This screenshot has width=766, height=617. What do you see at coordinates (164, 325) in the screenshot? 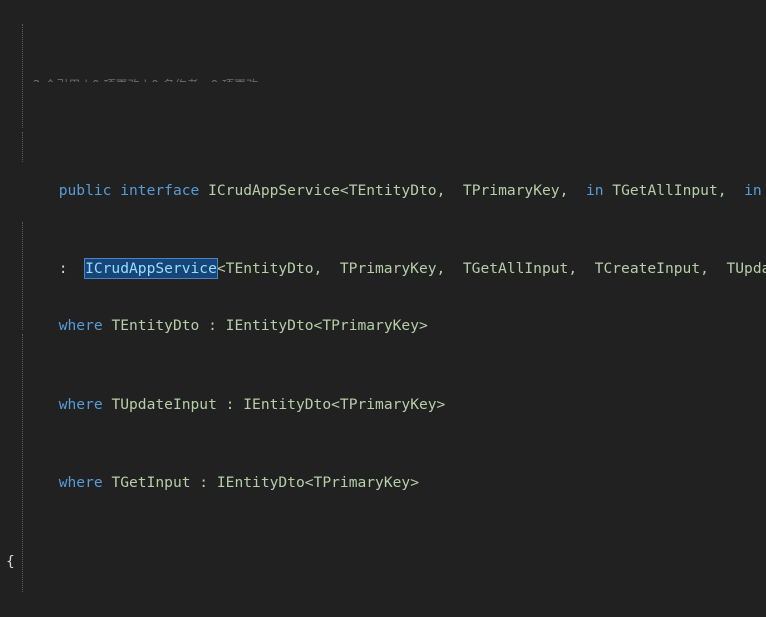
I see `where-body: TEntityDto :` at bounding box center [164, 325].